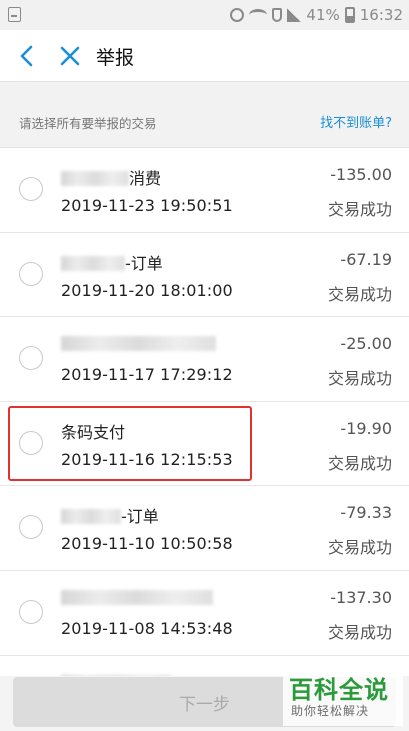 Image resolution: width=409 pixels, height=731 pixels. Describe the element at coordinates (361, 597) in the screenshot. I see `transaction-amount: -137.30` at that location.